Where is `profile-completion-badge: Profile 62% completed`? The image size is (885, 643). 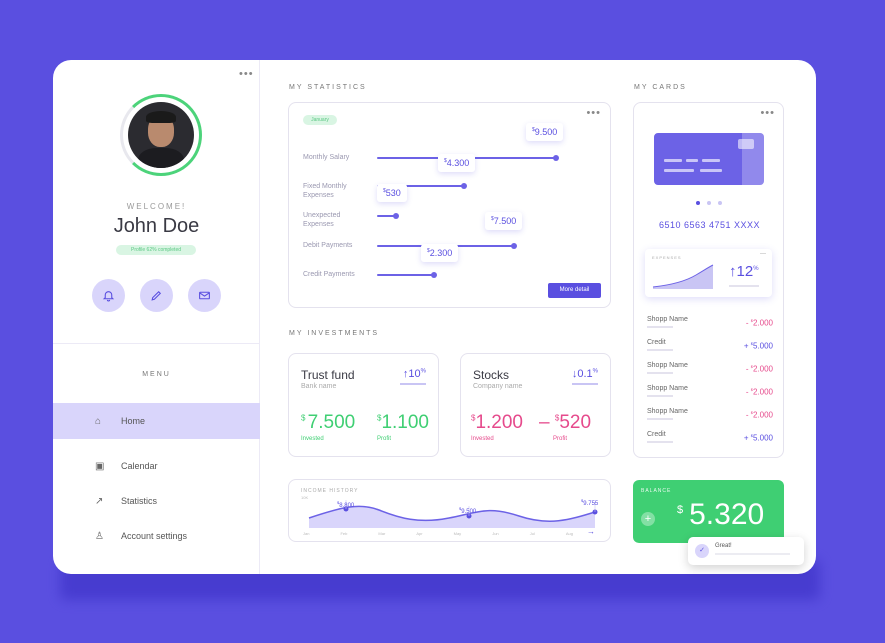
profile-completion-badge: Profile 62% completed is located at coordinates (156, 250).